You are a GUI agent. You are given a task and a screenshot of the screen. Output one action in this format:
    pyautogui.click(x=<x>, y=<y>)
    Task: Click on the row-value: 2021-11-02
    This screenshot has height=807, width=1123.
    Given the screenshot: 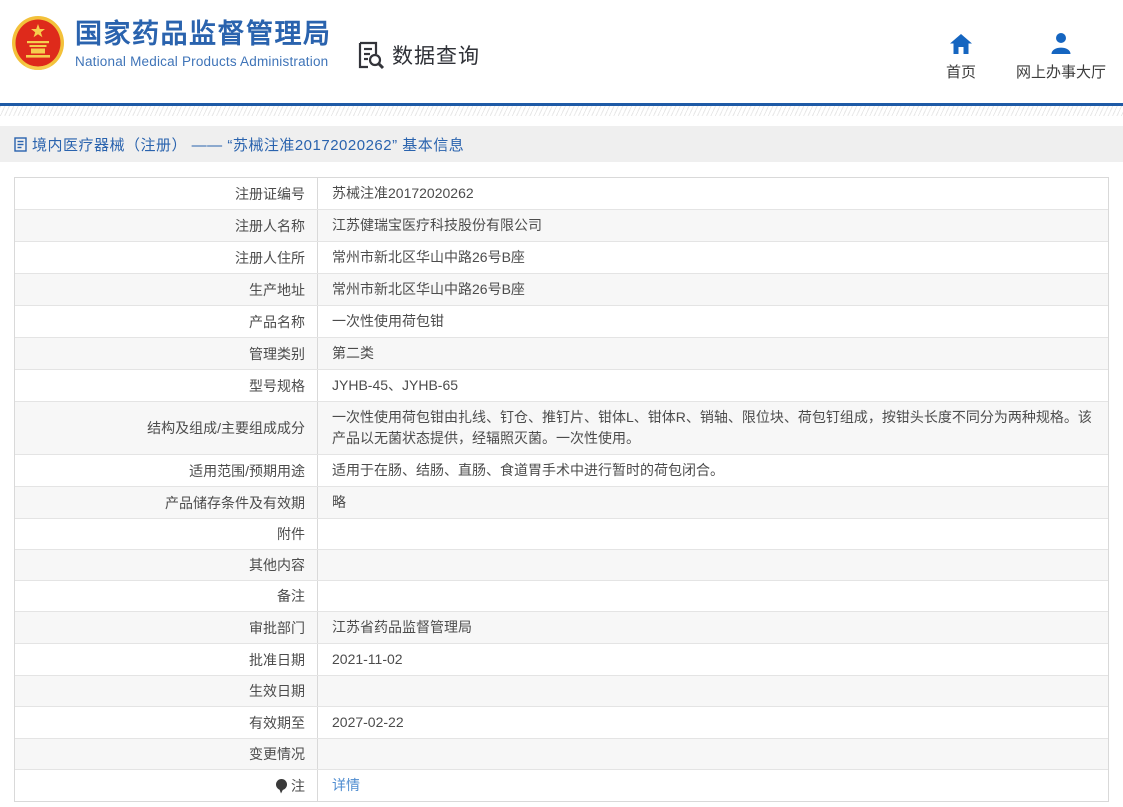 What is the action you would take?
    pyautogui.click(x=713, y=659)
    